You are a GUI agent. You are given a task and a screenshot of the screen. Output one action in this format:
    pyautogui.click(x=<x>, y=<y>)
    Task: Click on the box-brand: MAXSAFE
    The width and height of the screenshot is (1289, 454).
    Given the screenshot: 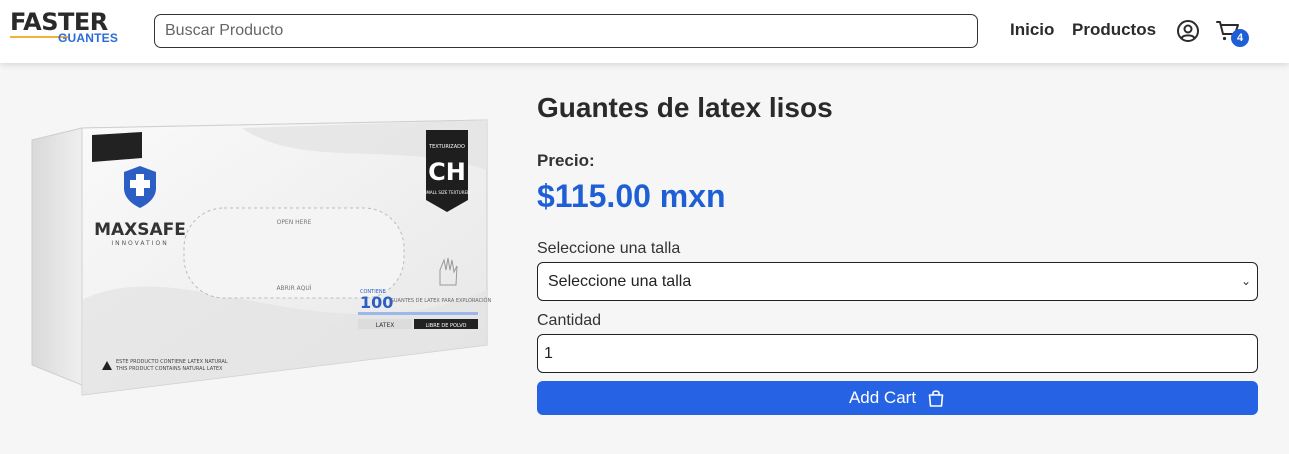 What is the action you would take?
    pyautogui.click(x=140, y=230)
    